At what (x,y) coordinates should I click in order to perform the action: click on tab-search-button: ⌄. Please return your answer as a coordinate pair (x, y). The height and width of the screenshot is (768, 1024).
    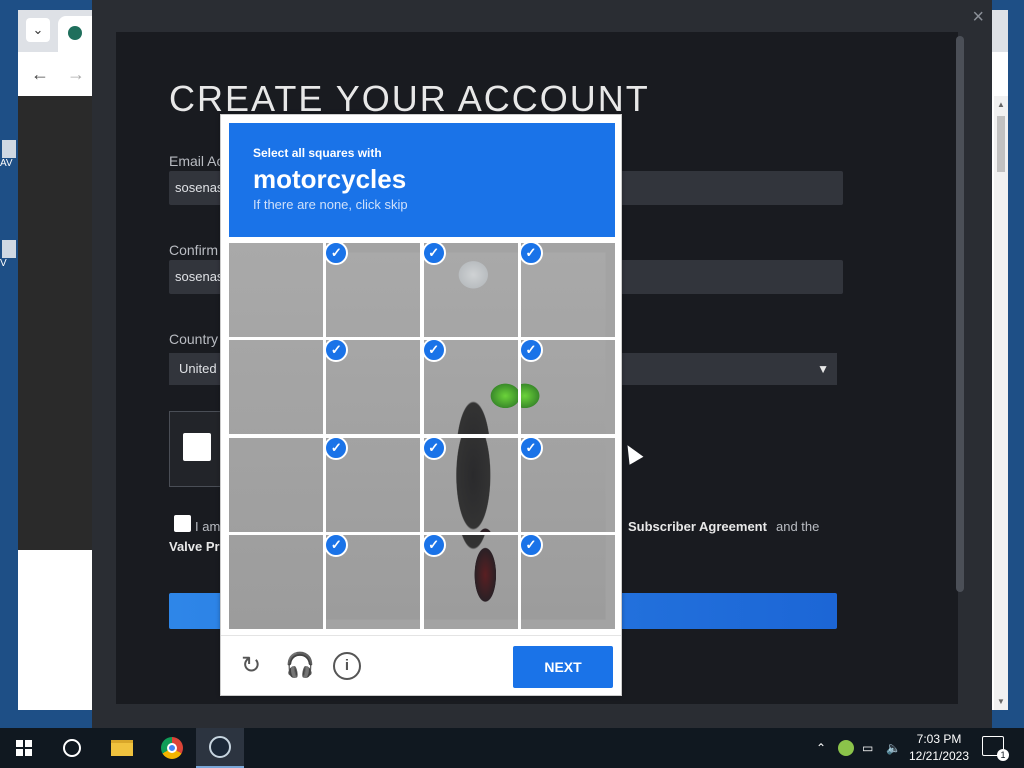
    Looking at the image, I should click on (38, 30).